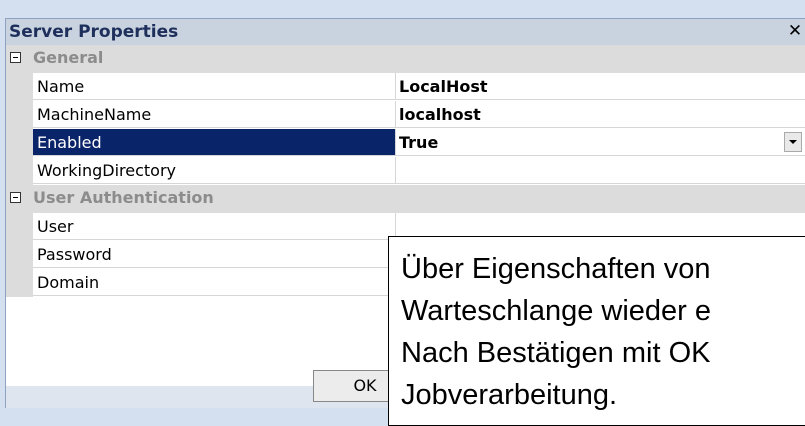 Image resolution: width=805 pixels, height=426 pixels. What do you see at coordinates (795, 31) in the screenshot?
I see `close-icon: ✕` at bounding box center [795, 31].